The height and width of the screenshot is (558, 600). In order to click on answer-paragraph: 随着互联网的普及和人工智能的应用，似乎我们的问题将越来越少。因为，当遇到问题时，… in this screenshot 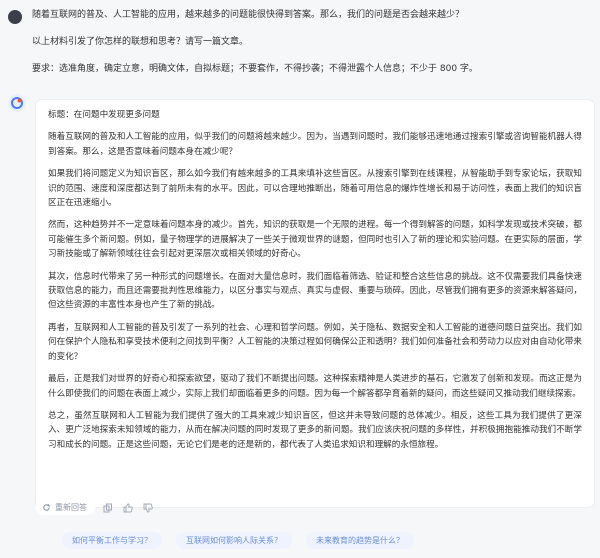, I will do `click(315, 144)`.